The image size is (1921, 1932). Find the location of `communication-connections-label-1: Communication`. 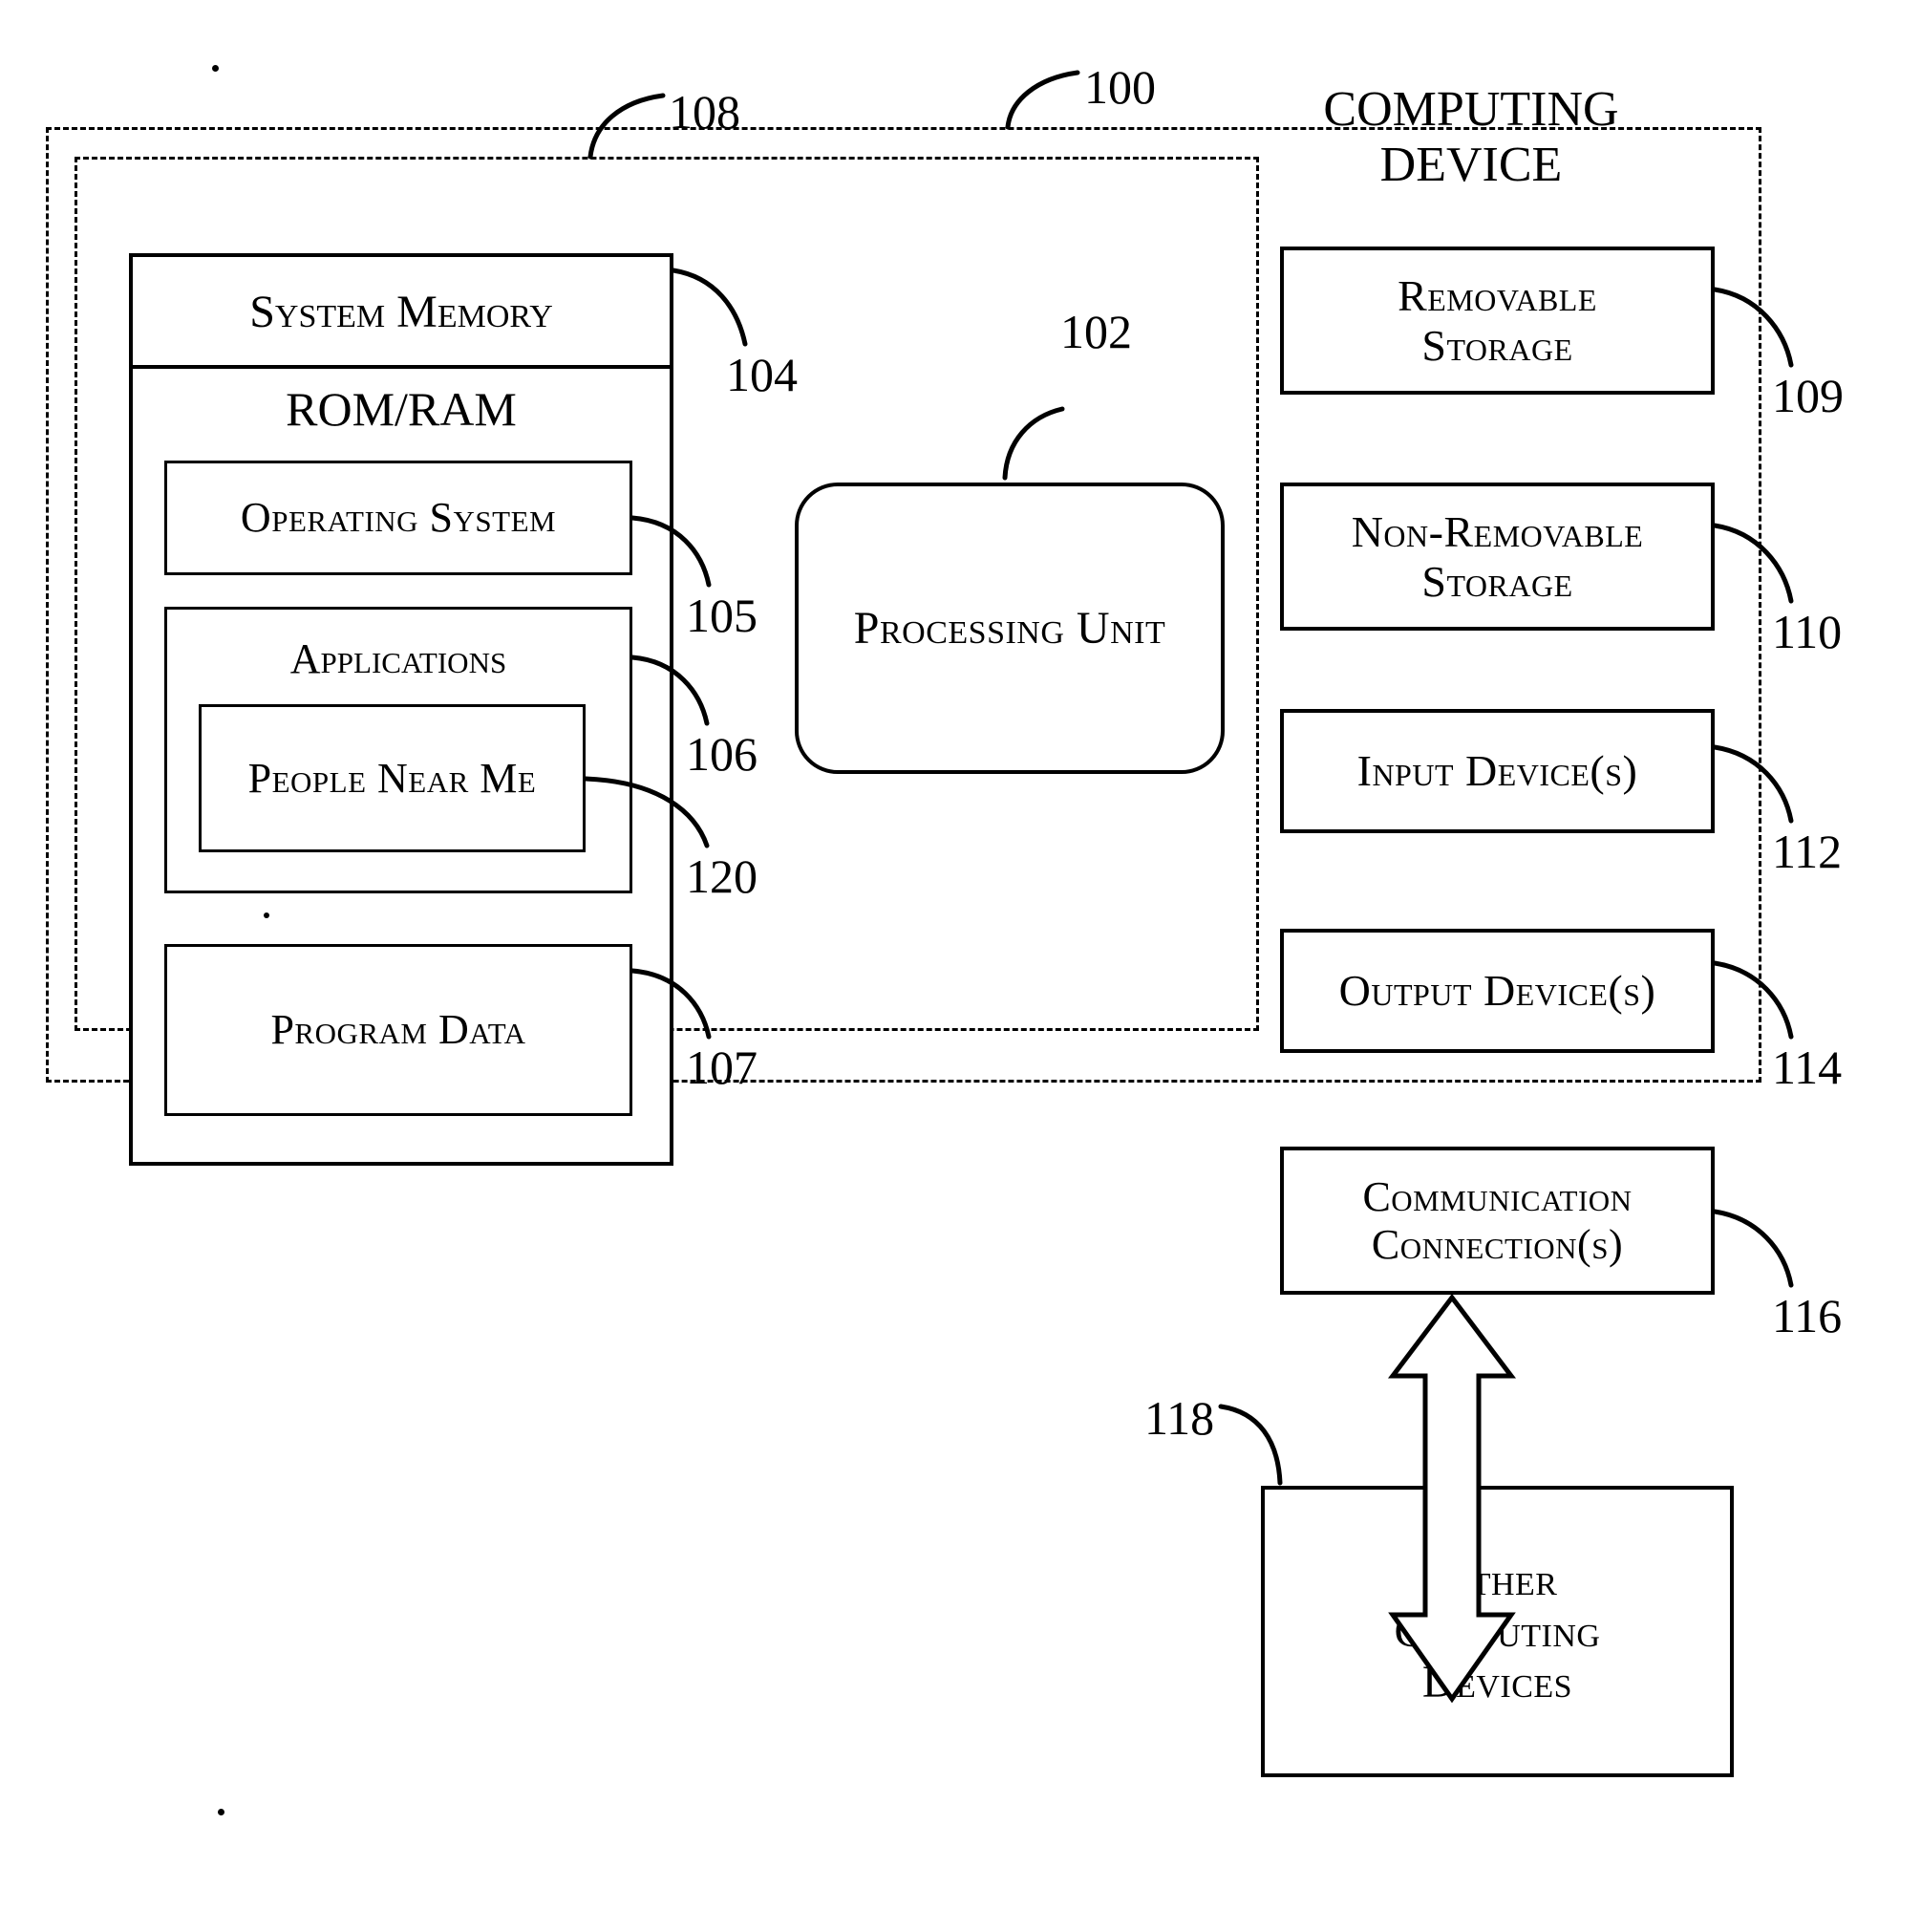

communication-connections-label-1: Communication is located at coordinates (1497, 1197).